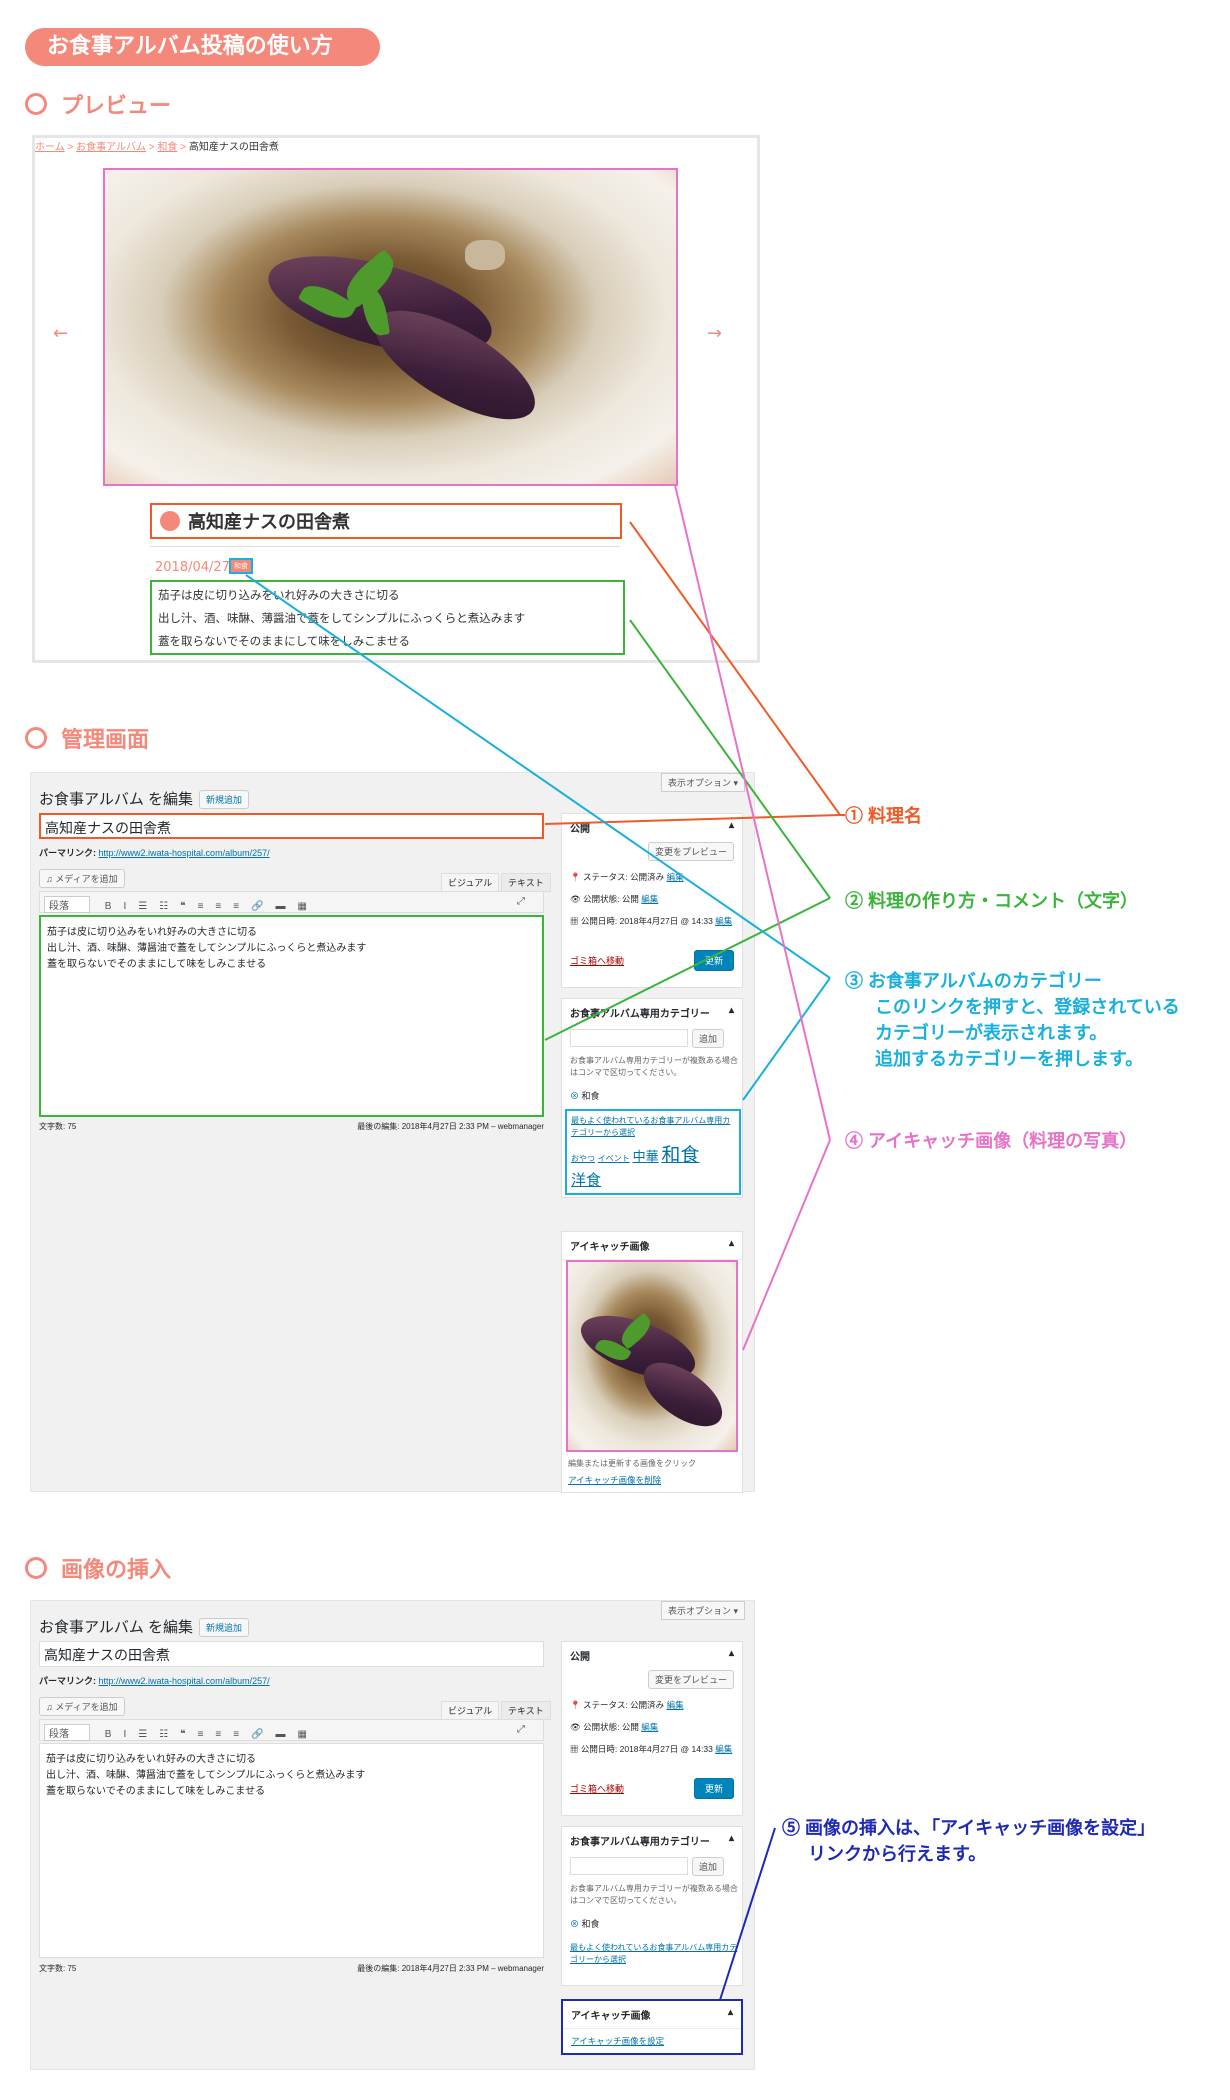 The height and width of the screenshot is (2100, 1230). Describe the element at coordinates (687, 969) in the screenshot. I see `connector-body-admin` at that location.